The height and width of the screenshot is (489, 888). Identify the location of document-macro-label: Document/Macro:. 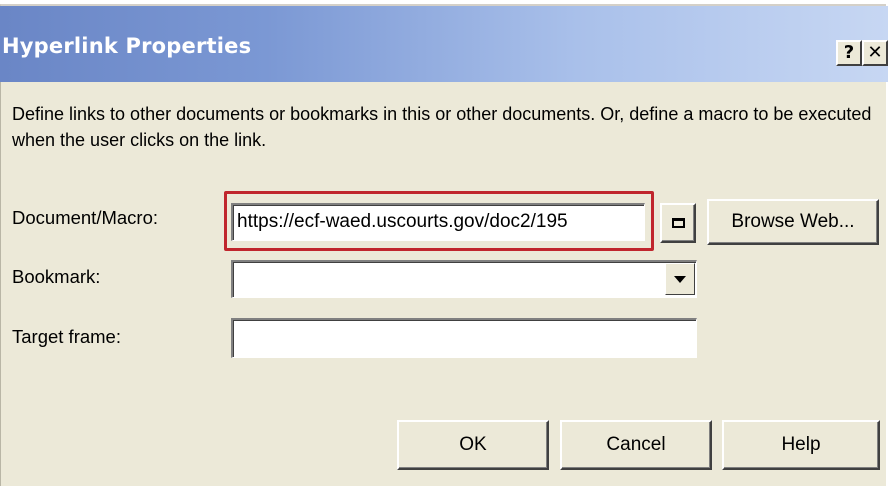
(85, 217).